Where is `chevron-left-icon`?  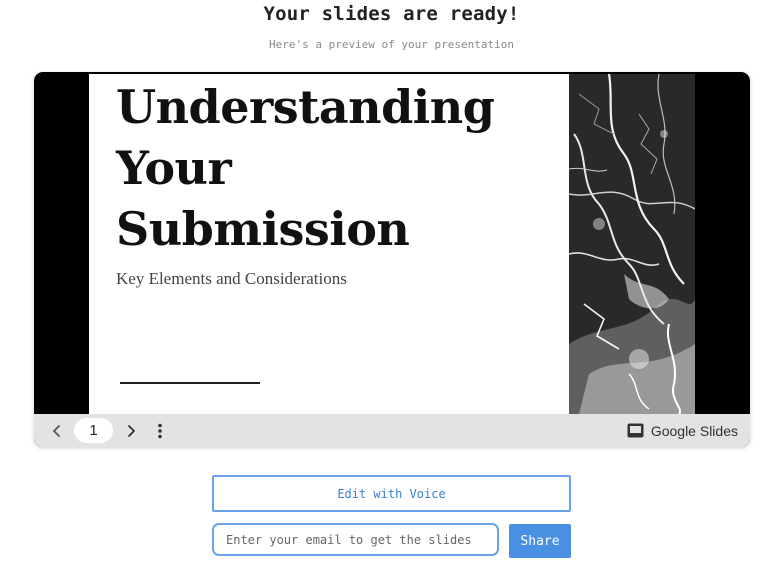 chevron-left-icon is located at coordinates (56, 430).